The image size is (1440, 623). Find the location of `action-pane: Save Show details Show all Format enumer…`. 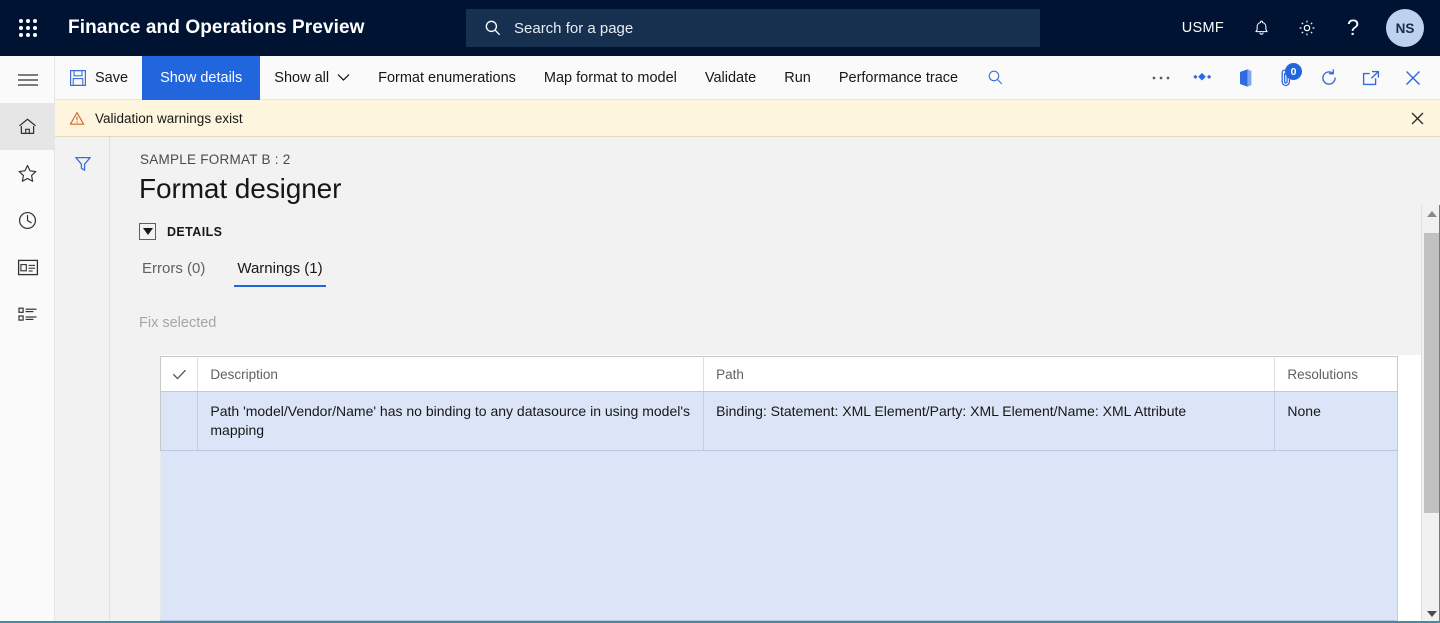

action-pane: Save Show details Show all Format enumer… is located at coordinates (747, 77).